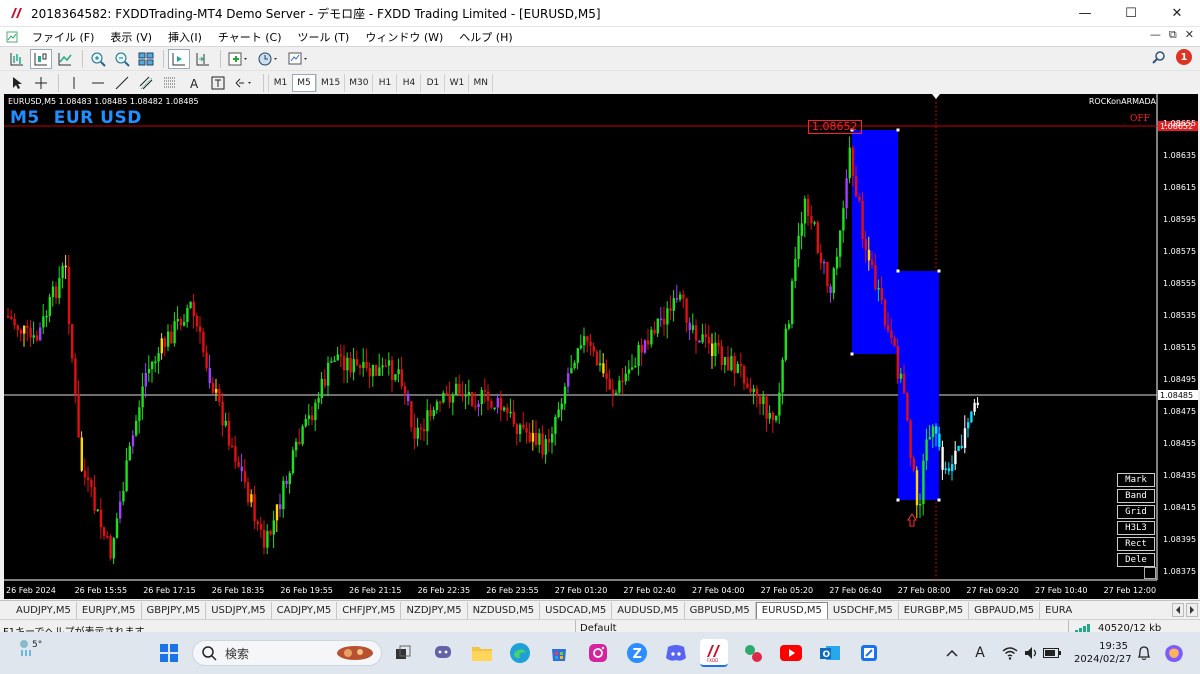 The height and width of the screenshot is (674, 1200). Describe the element at coordinates (146, 83) in the screenshot. I see `channel-button` at that location.